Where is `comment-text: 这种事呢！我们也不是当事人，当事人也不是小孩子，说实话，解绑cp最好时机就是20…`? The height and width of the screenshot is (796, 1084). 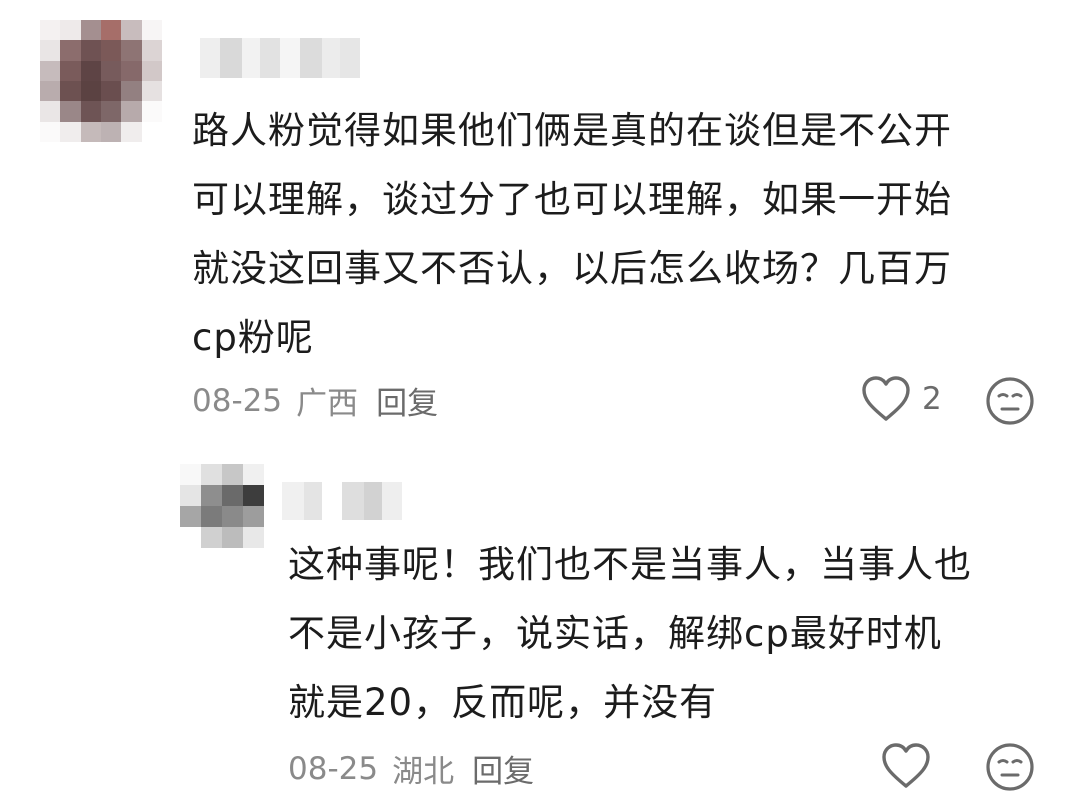
comment-text: 这种事呢！我们也不是当事人，当事人也不是小孩子，说实话，解绑cp最好时机就是20… is located at coordinates (630, 633).